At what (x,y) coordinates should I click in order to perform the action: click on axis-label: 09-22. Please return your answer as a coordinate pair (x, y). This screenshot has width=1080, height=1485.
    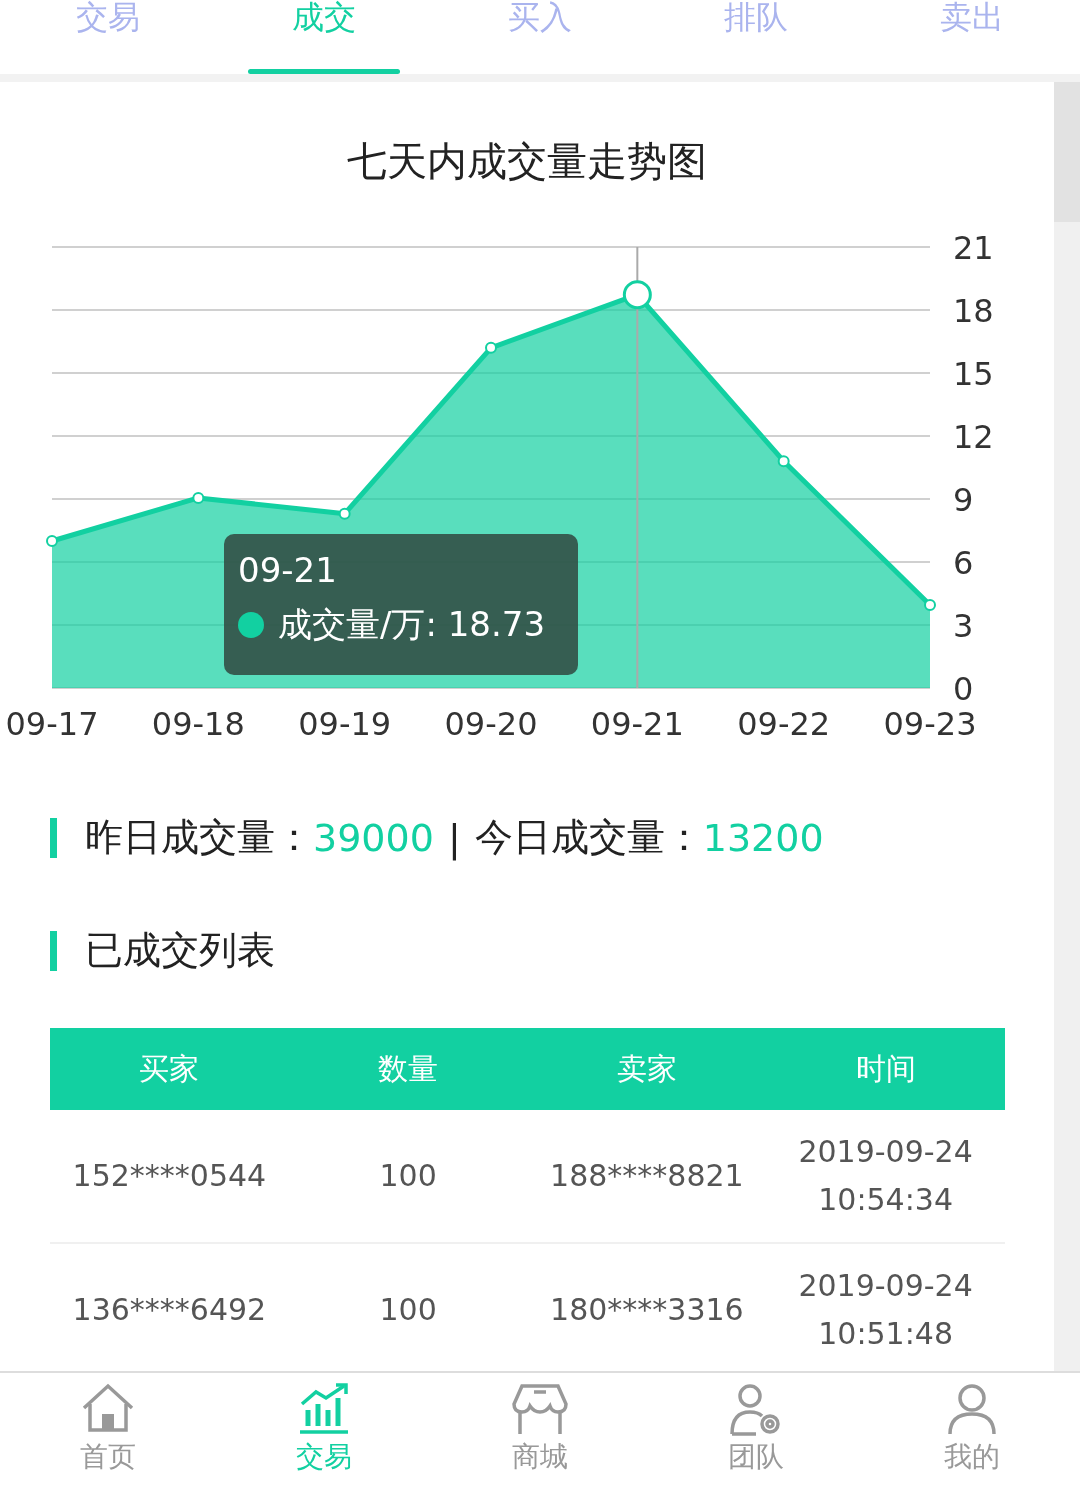
    Looking at the image, I should click on (784, 724).